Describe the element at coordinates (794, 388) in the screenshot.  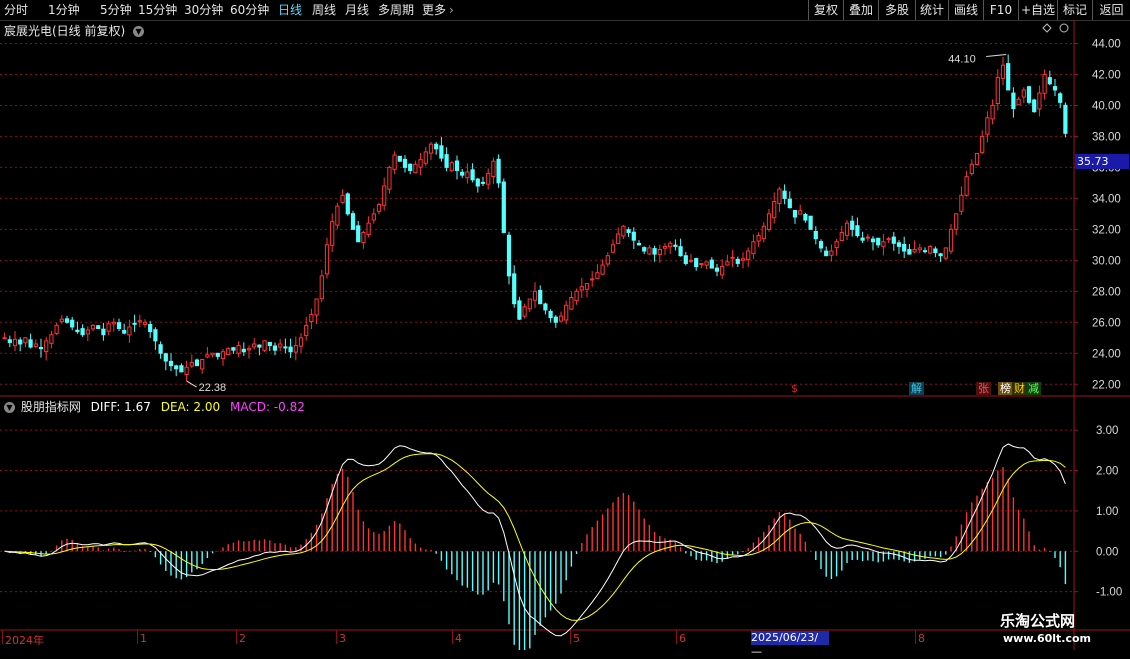
I see `event-badge: $` at that location.